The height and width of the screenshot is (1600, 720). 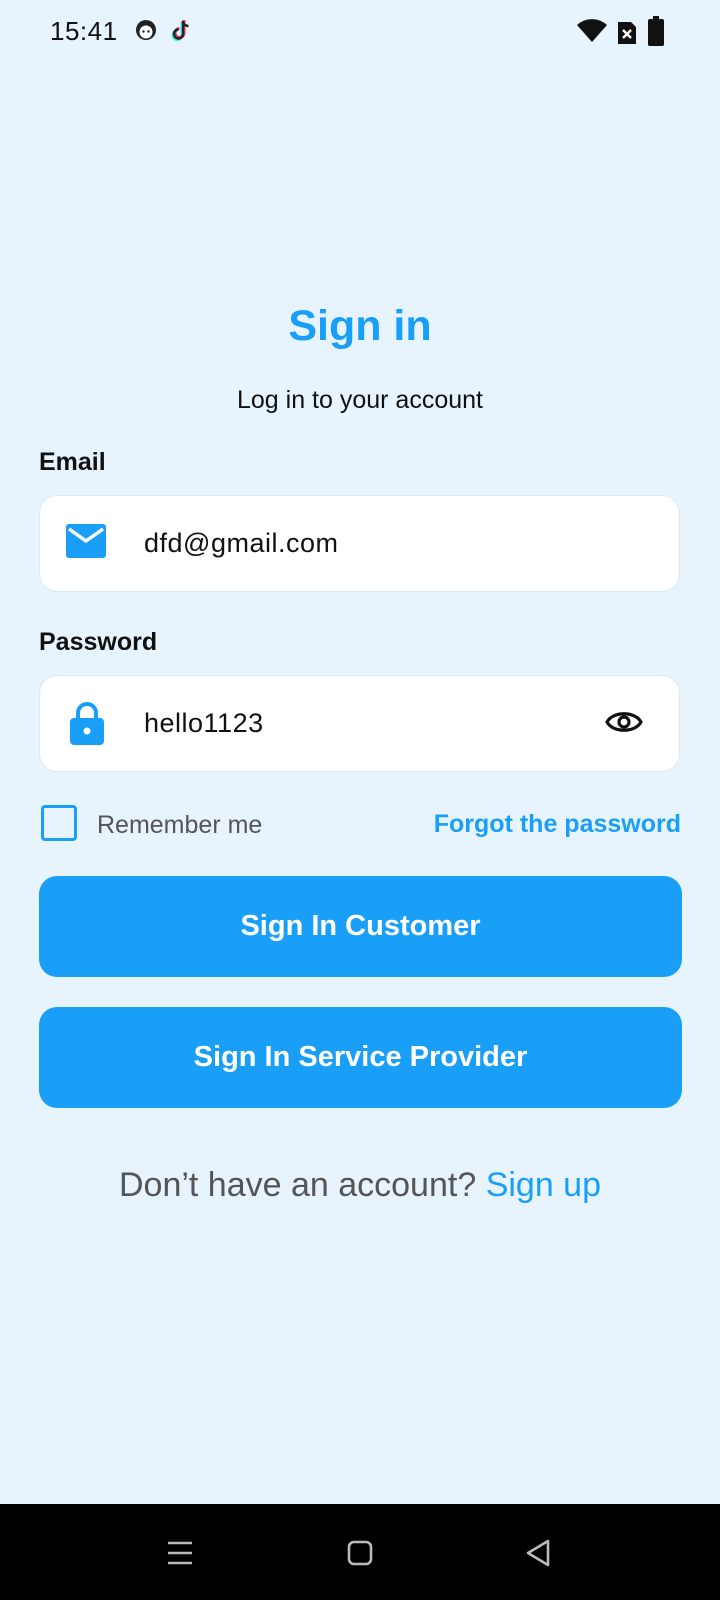 I want to click on status-bar: 15:41, so click(x=360, y=32).